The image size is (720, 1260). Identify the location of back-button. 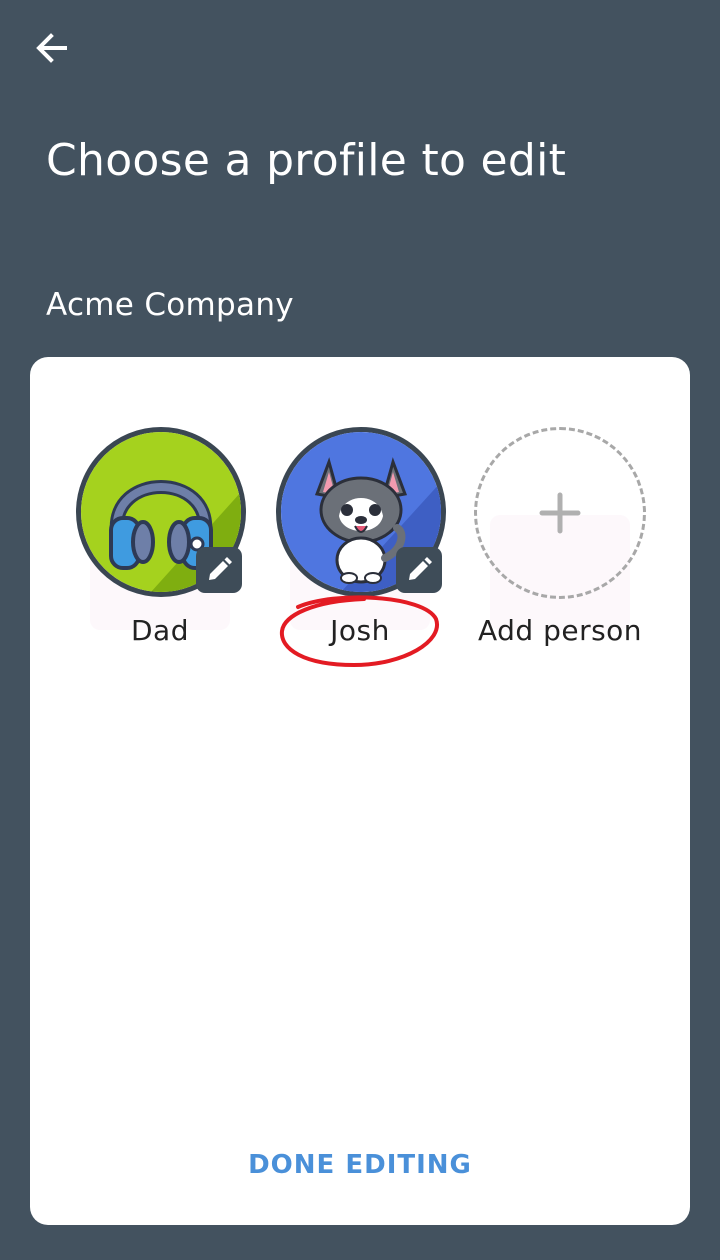
(52, 48).